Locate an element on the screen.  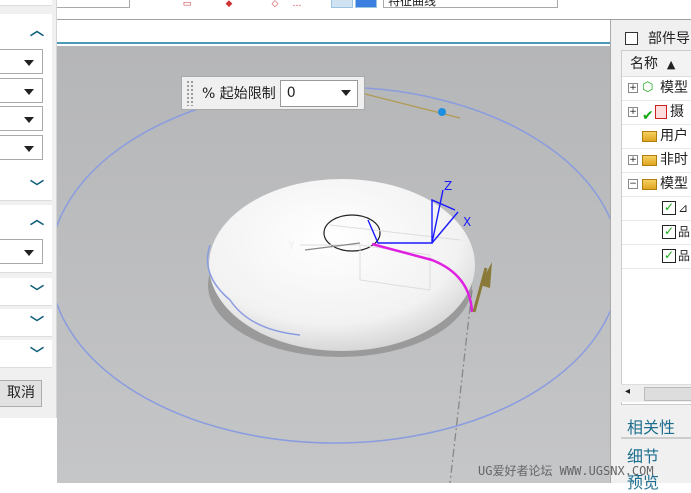
scroll-left-icon: ◂ is located at coordinates (627, 391).